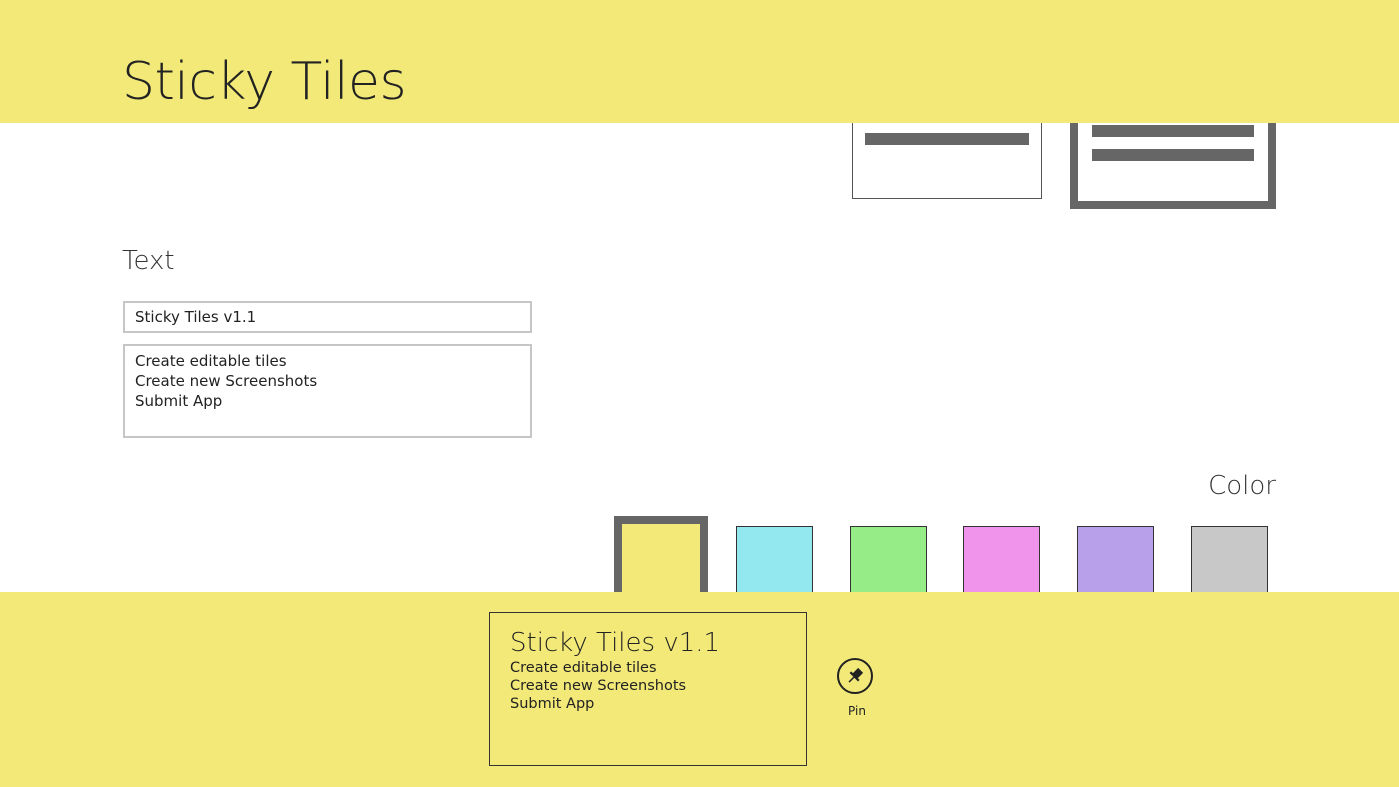 The width and height of the screenshot is (1399, 787). I want to click on pin-button: Pin, so click(857, 691).